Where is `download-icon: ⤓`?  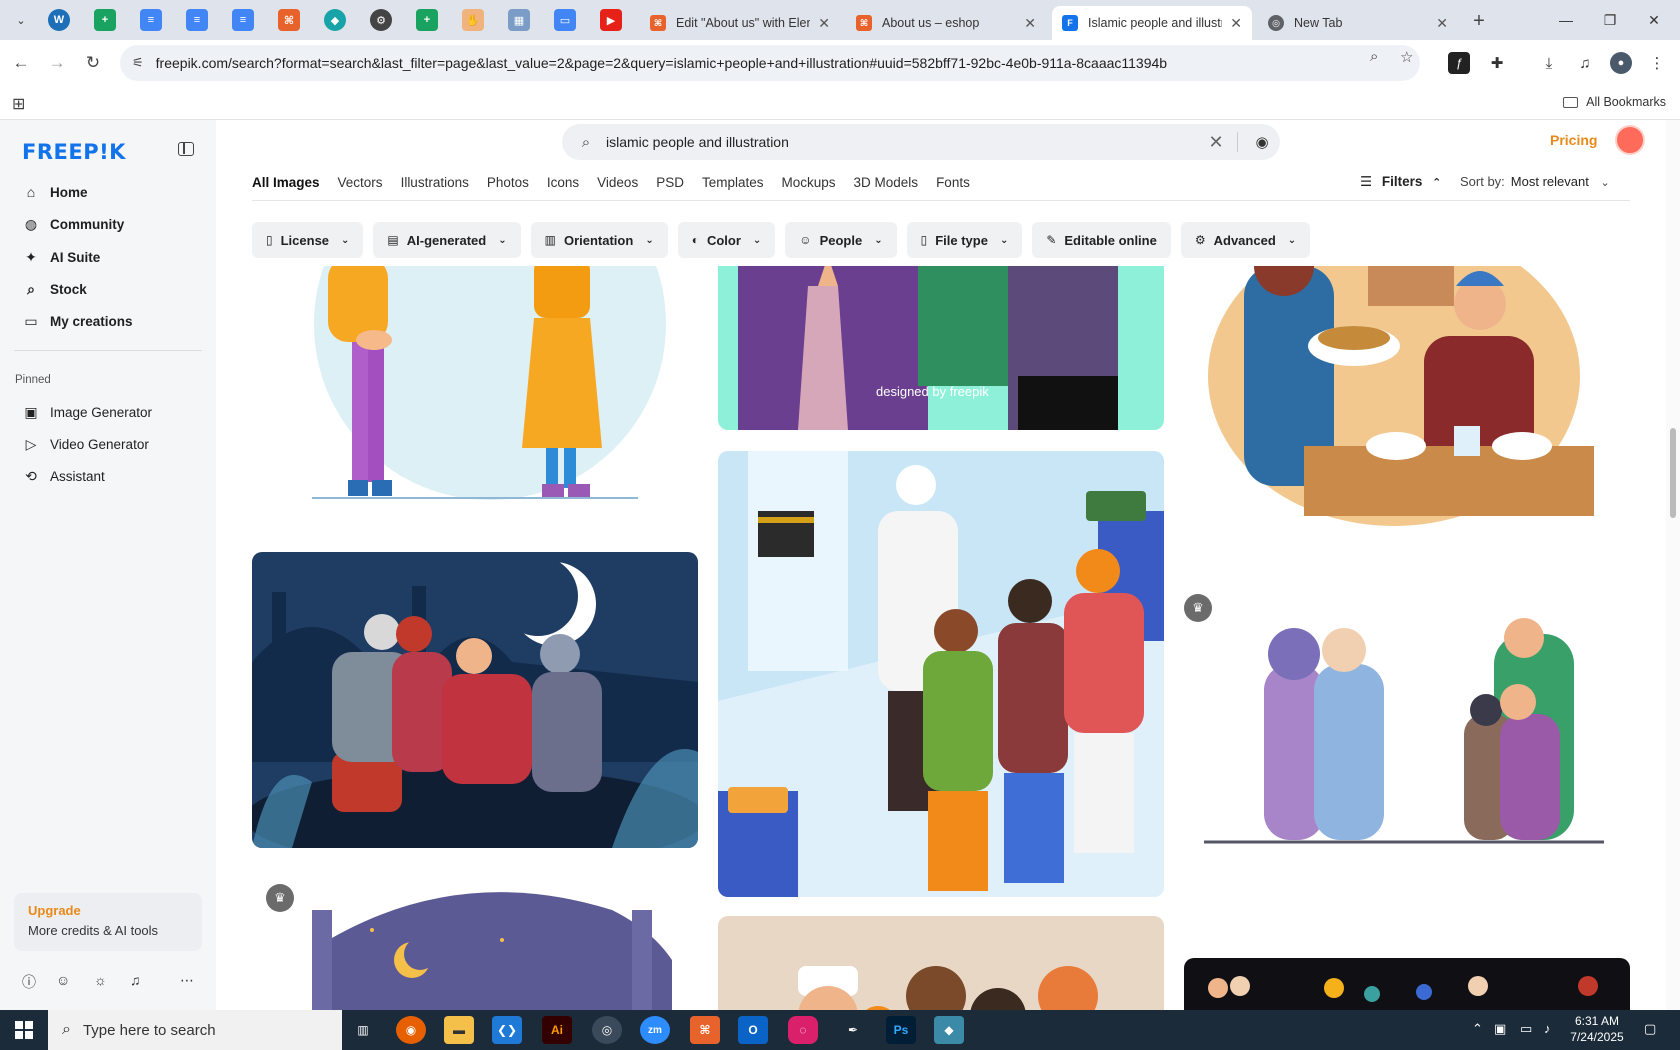 download-icon: ⤓ is located at coordinates (1549, 63).